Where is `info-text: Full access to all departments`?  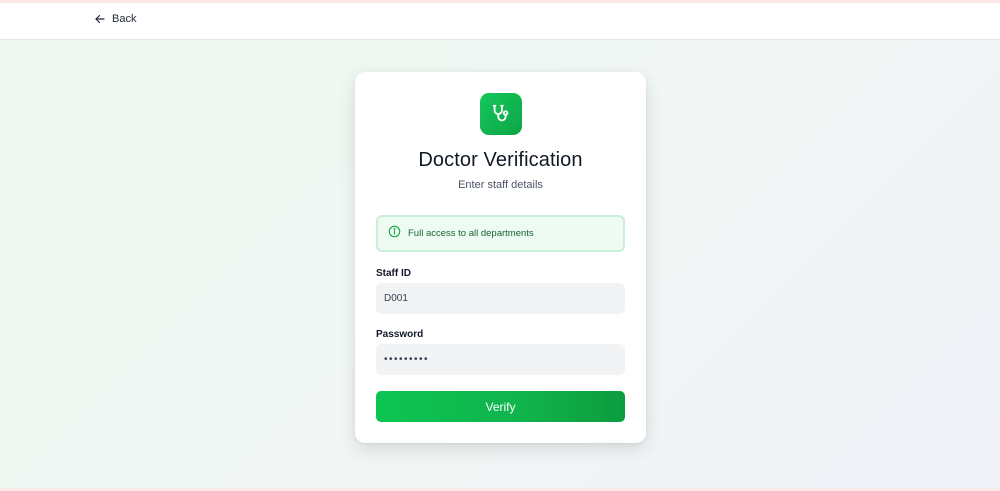
info-text: Full access to all departments is located at coordinates (471, 233).